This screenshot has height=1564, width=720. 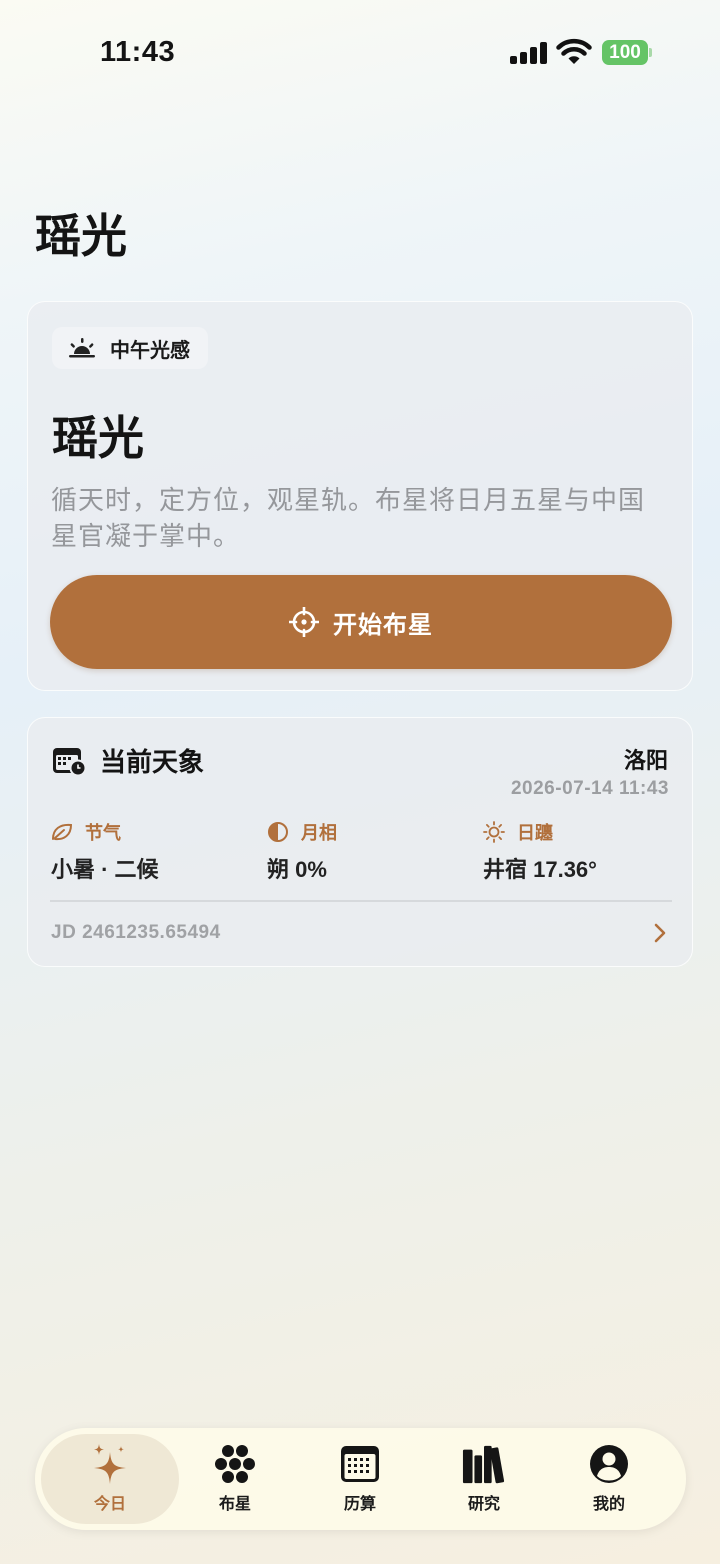 What do you see at coordinates (69, 761) in the screenshot?
I see `calendar-clock-icon` at bounding box center [69, 761].